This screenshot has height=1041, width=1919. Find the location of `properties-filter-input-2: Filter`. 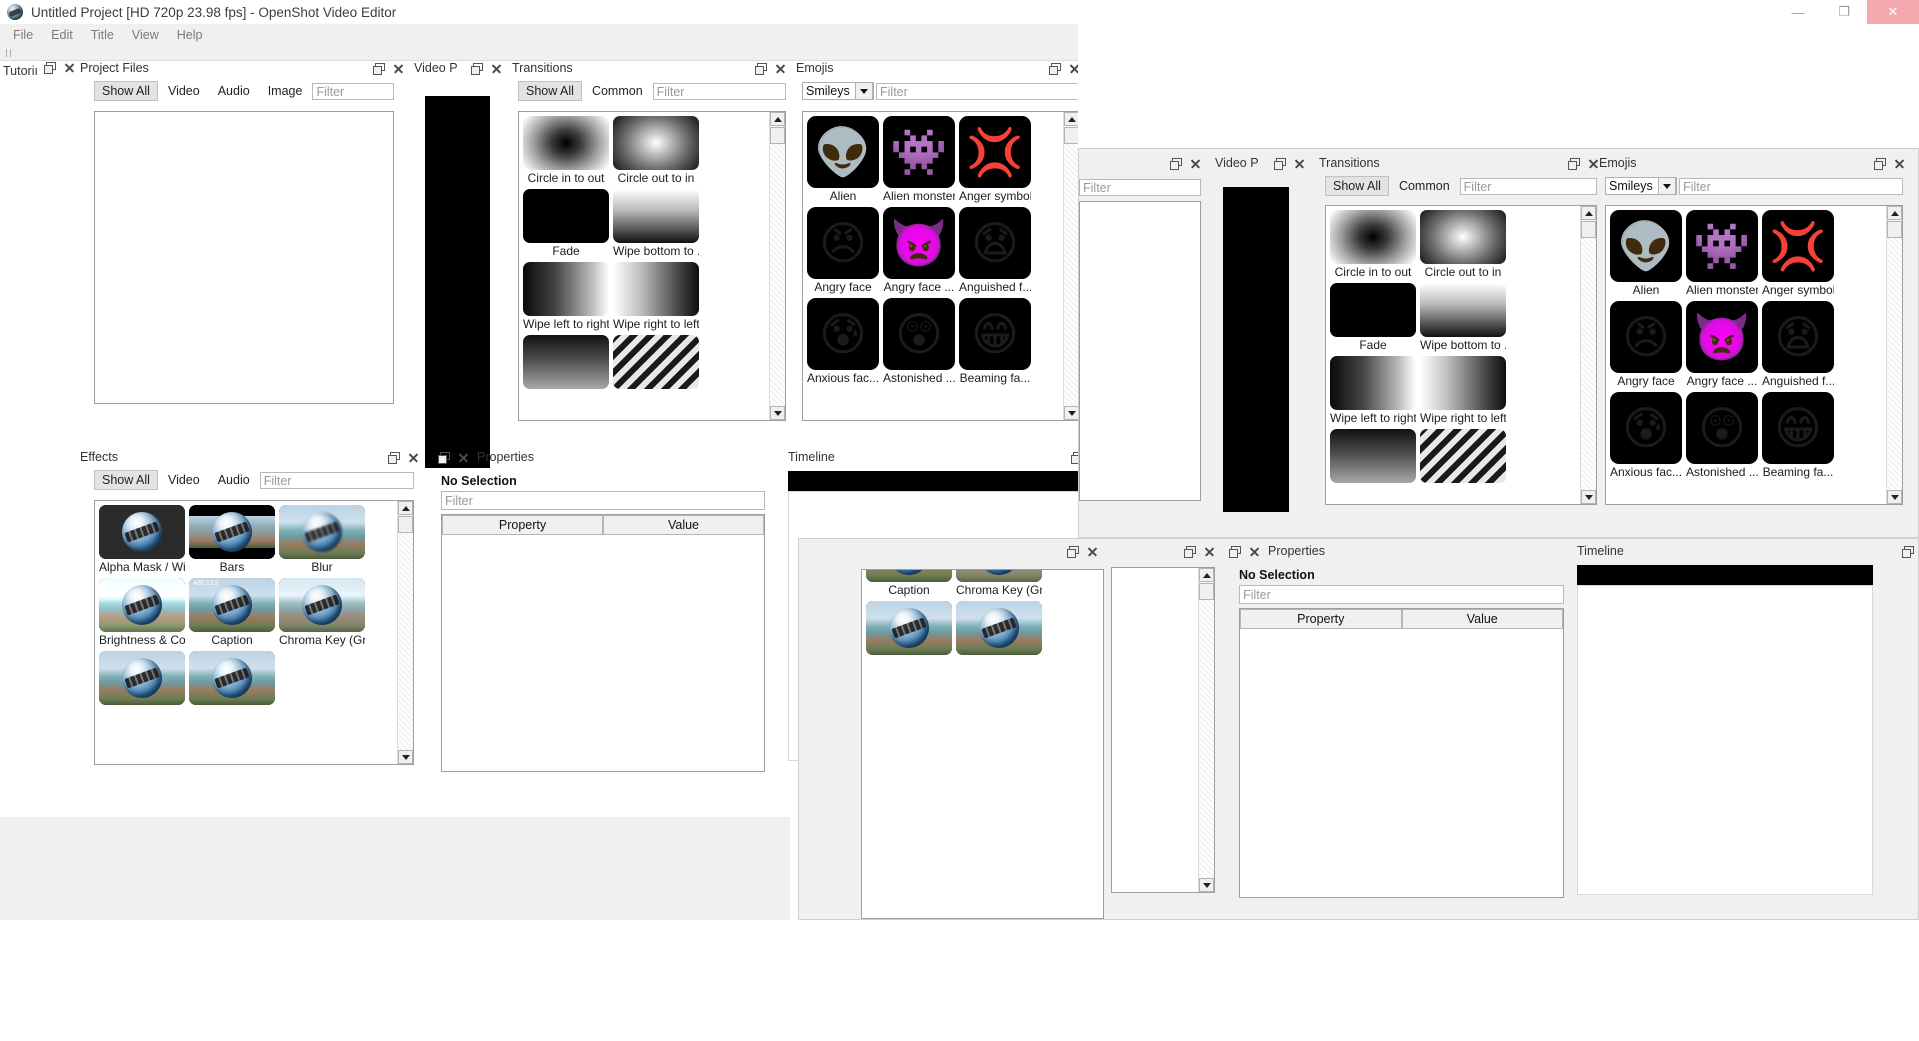

properties-filter-input-2: Filter is located at coordinates (1401, 594).